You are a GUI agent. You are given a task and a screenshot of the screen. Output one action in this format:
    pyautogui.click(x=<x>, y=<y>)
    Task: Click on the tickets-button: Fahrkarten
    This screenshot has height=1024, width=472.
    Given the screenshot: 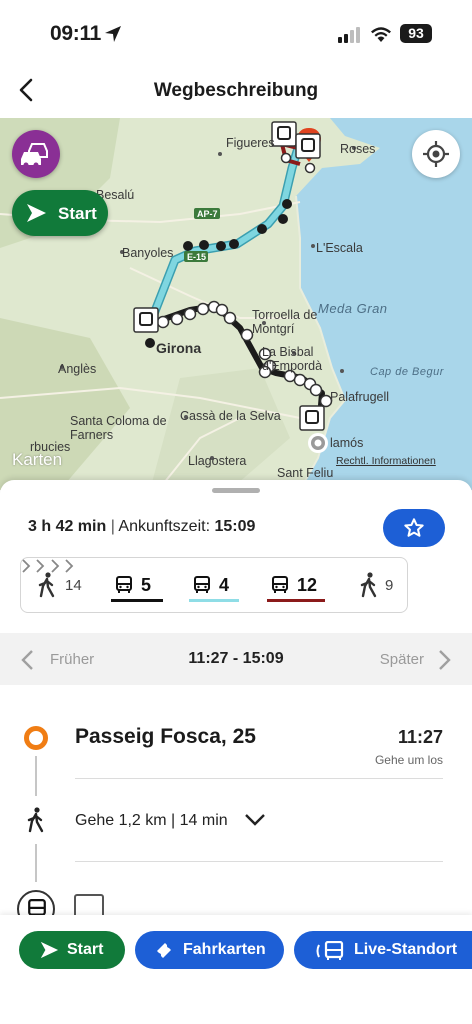 What is the action you would take?
    pyautogui.click(x=209, y=950)
    